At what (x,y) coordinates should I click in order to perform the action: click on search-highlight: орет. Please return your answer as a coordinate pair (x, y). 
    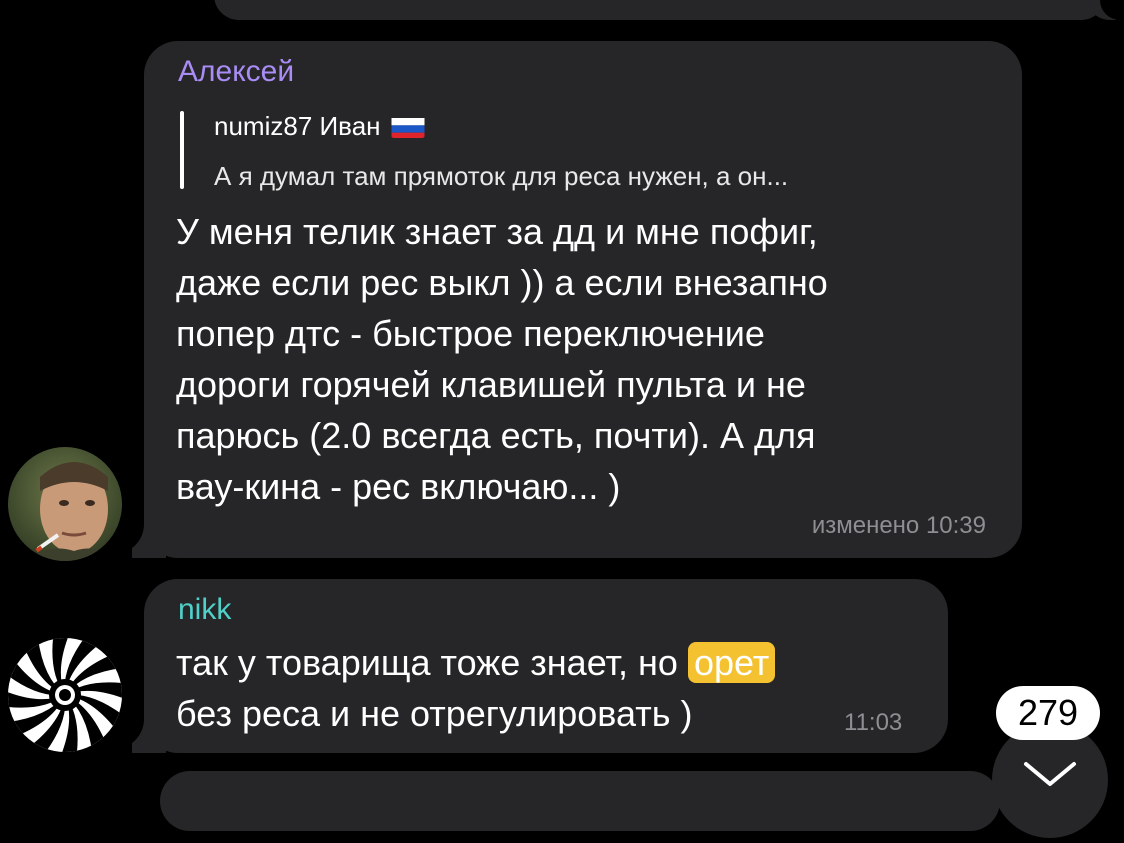
    Looking at the image, I should click on (731, 662).